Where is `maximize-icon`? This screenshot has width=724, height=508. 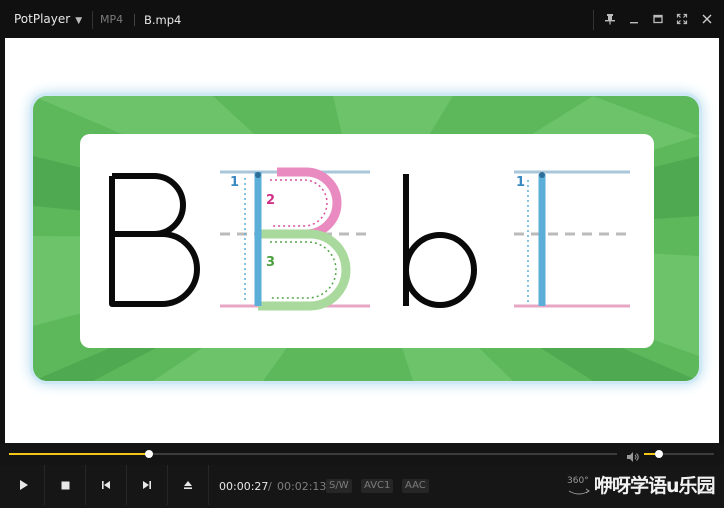 maximize-icon is located at coordinates (658, 19).